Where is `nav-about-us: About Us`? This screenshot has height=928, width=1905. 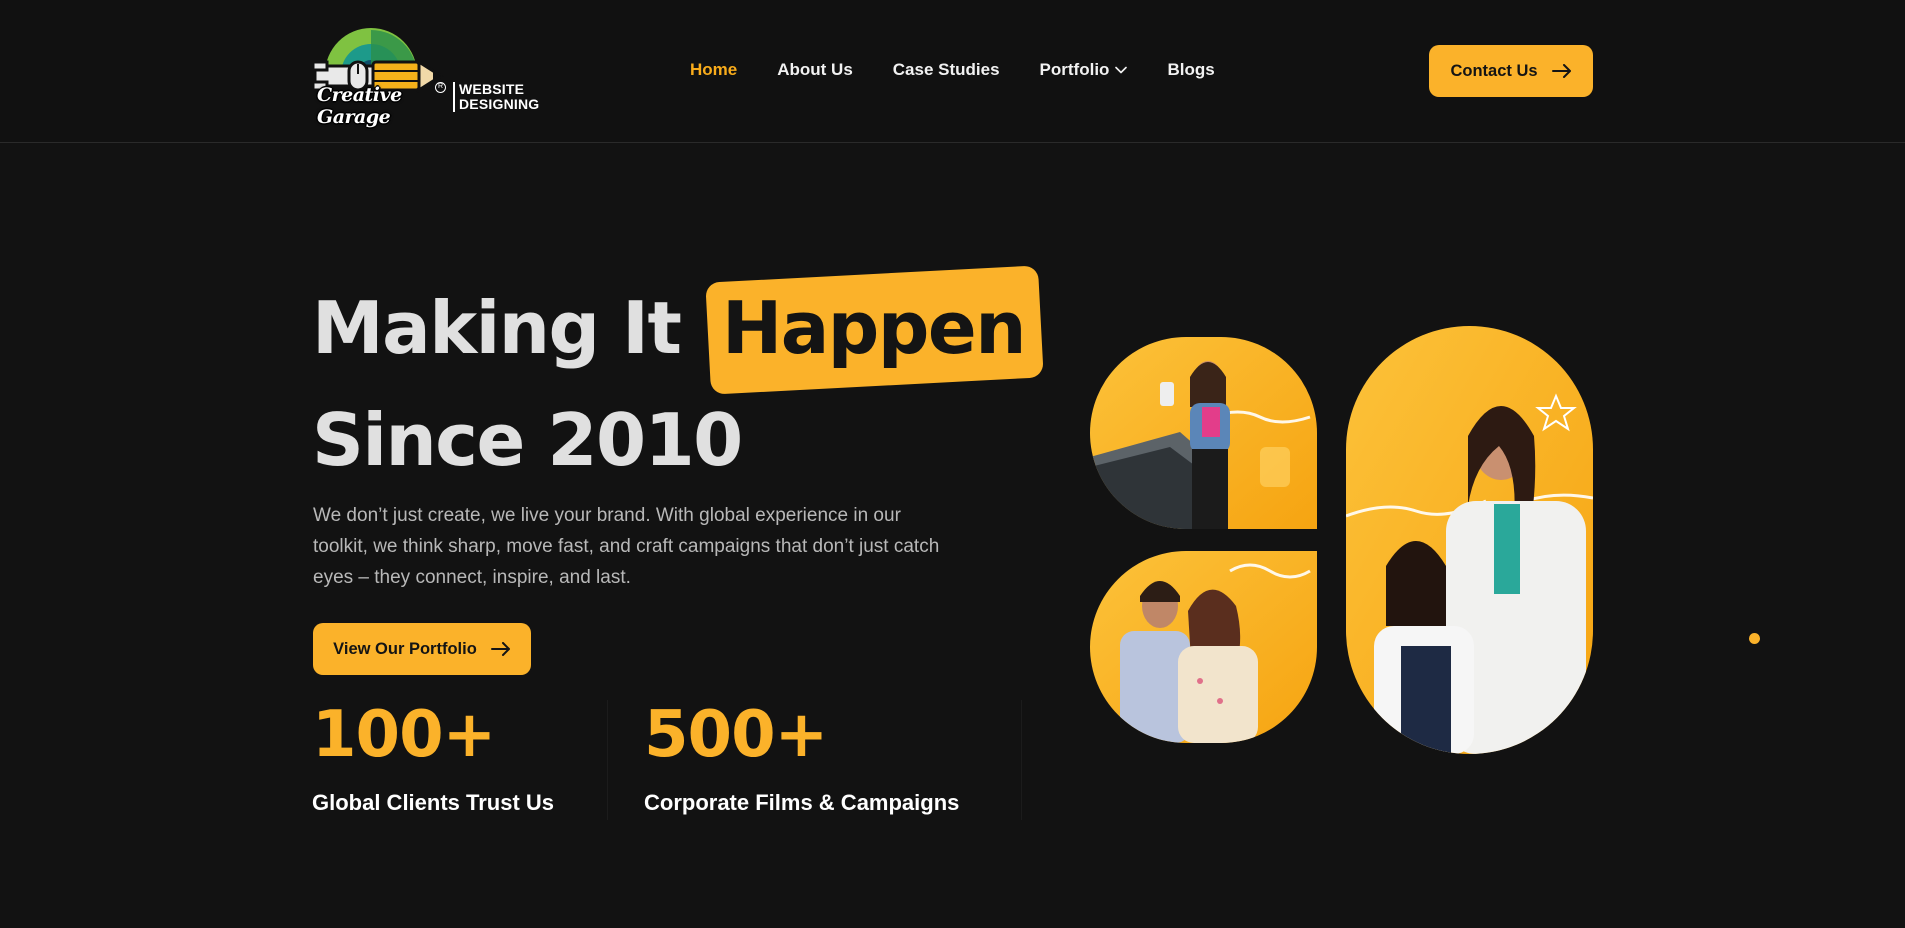
nav-about-us: About Us is located at coordinates (815, 70).